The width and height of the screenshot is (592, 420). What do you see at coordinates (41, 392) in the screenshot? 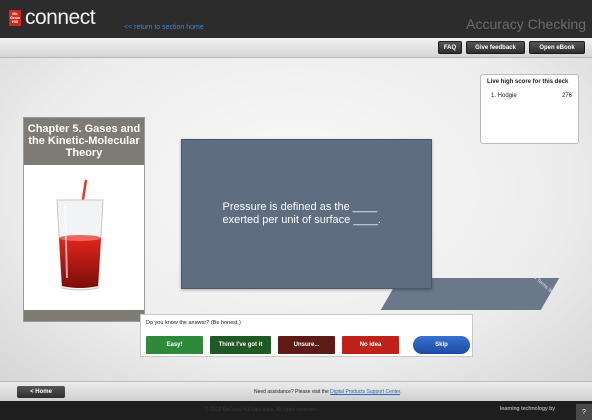
I see `home-button: < Home` at bounding box center [41, 392].